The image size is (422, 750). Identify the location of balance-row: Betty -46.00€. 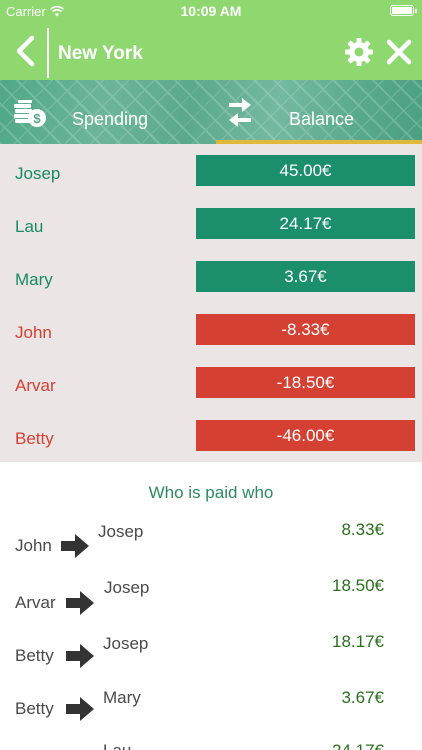
(211, 435).